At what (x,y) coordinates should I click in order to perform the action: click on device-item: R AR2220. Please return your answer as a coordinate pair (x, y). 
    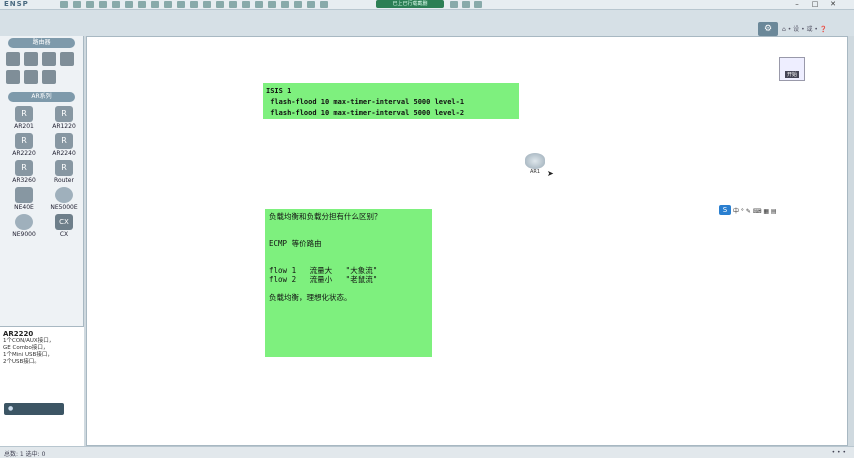
    Looking at the image, I should click on (24, 145).